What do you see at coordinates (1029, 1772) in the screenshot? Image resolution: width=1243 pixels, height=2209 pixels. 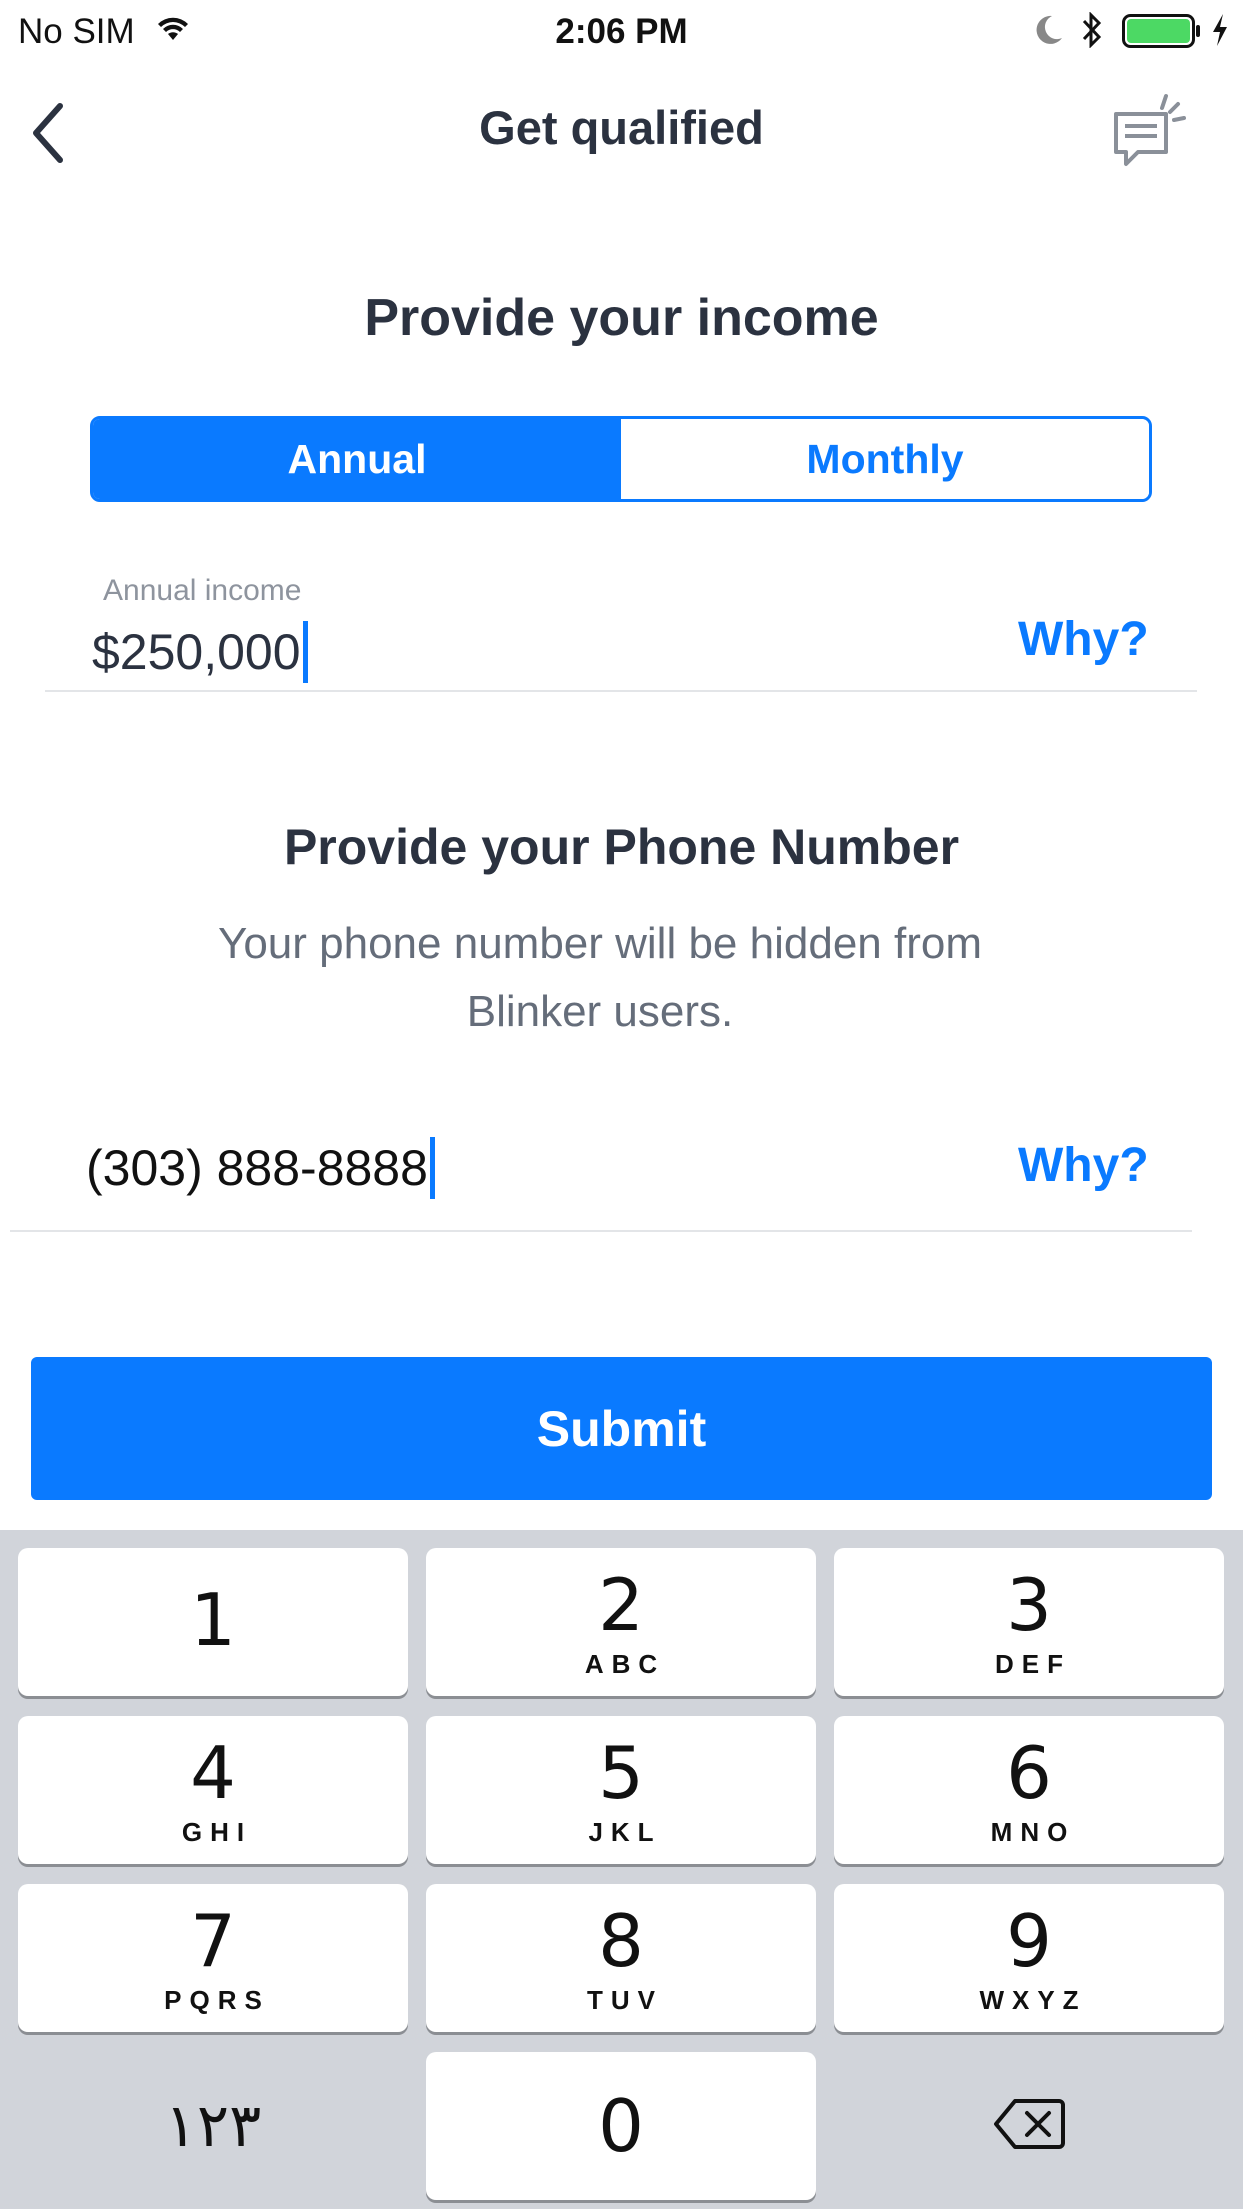 I see `key-digit: 6` at bounding box center [1029, 1772].